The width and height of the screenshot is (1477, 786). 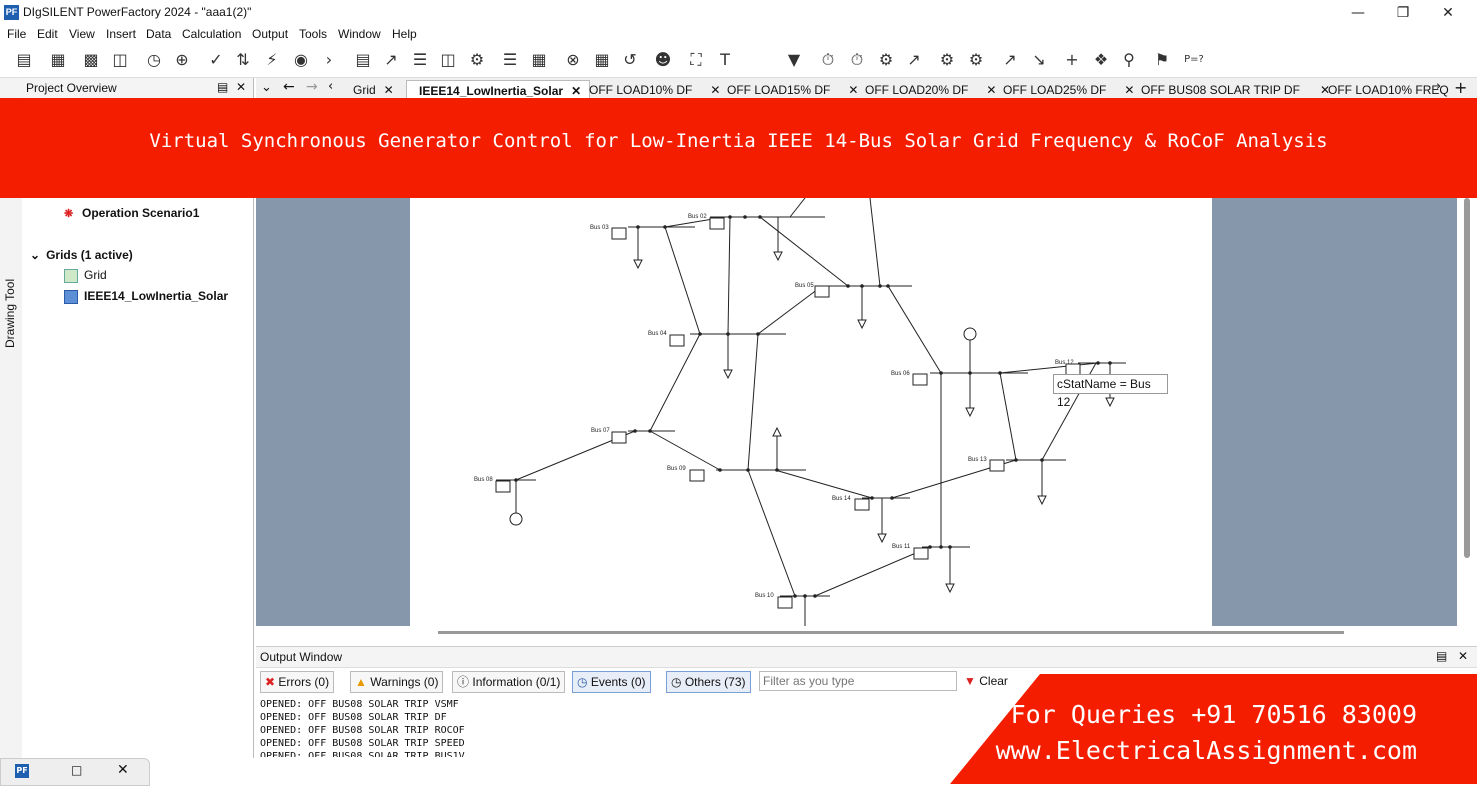 I want to click on location-icon: ◉, so click(x=301, y=60).